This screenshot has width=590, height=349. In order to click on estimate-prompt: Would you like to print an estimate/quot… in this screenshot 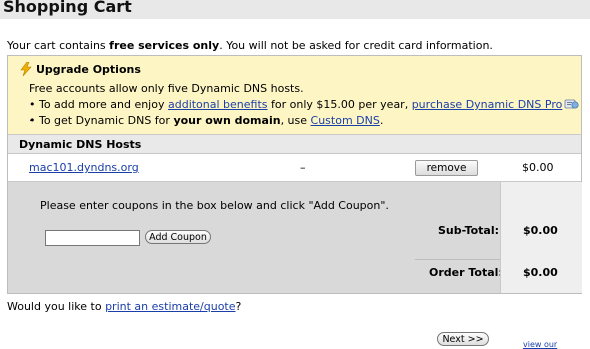, I will do `click(124, 306)`.